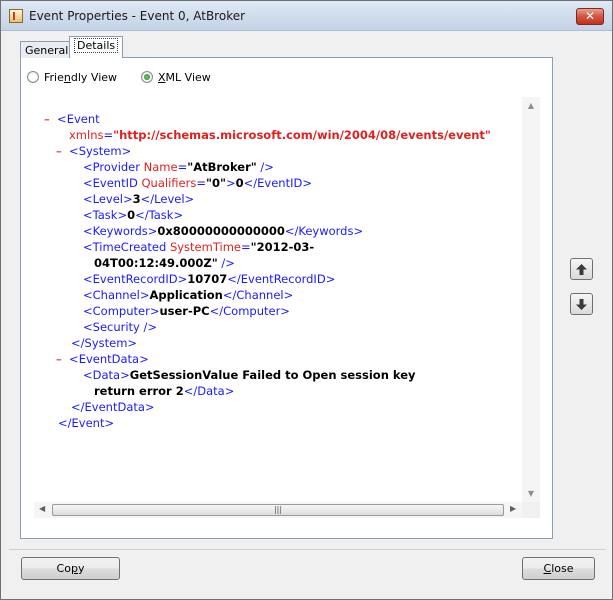 The height and width of the screenshot is (600, 613). I want to click on xml-line-eventdata-open: – <EventData>, so click(102, 359).